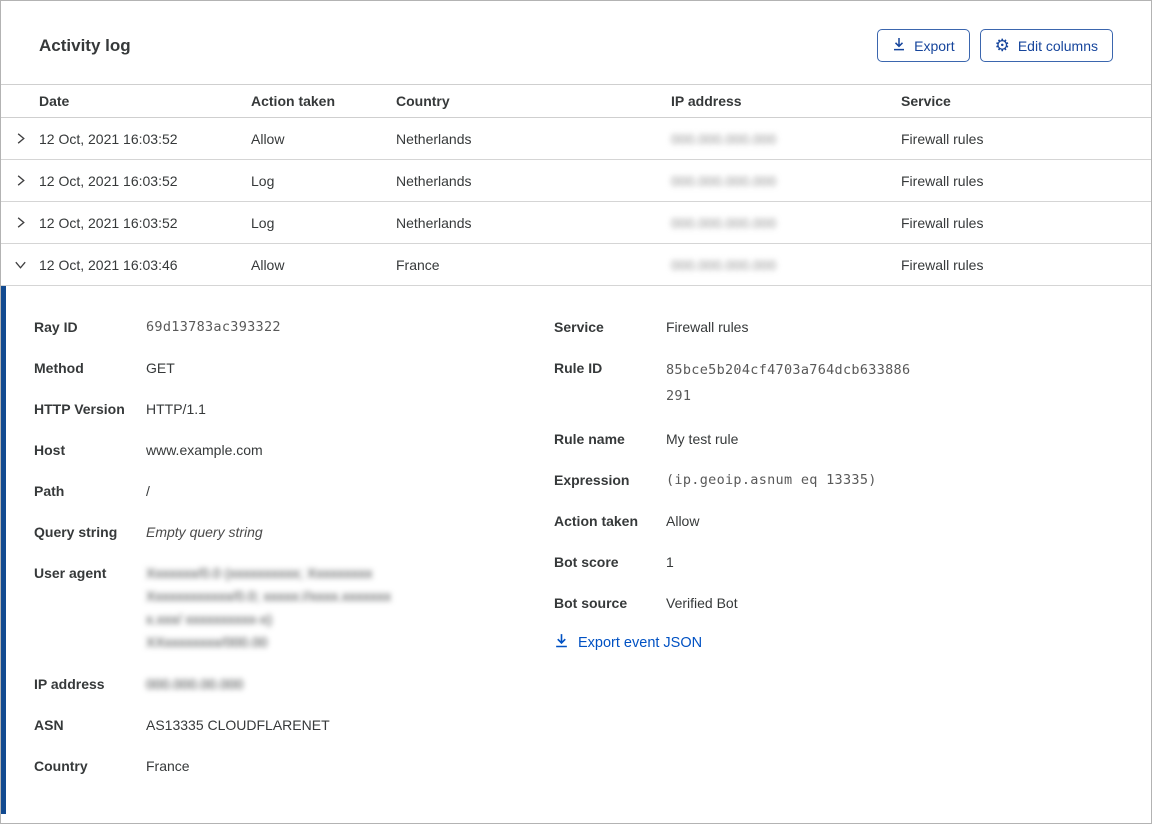 This screenshot has height=824, width=1152. What do you see at coordinates (176, 409) in the screenshot?
I see `field-value: HTTP/1.1` at bounding box center [176, 409].